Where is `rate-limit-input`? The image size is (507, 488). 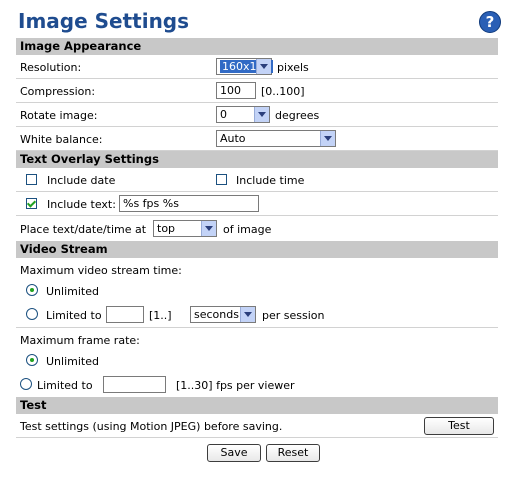
rate-limit-input is located at coordinates (134, 384).